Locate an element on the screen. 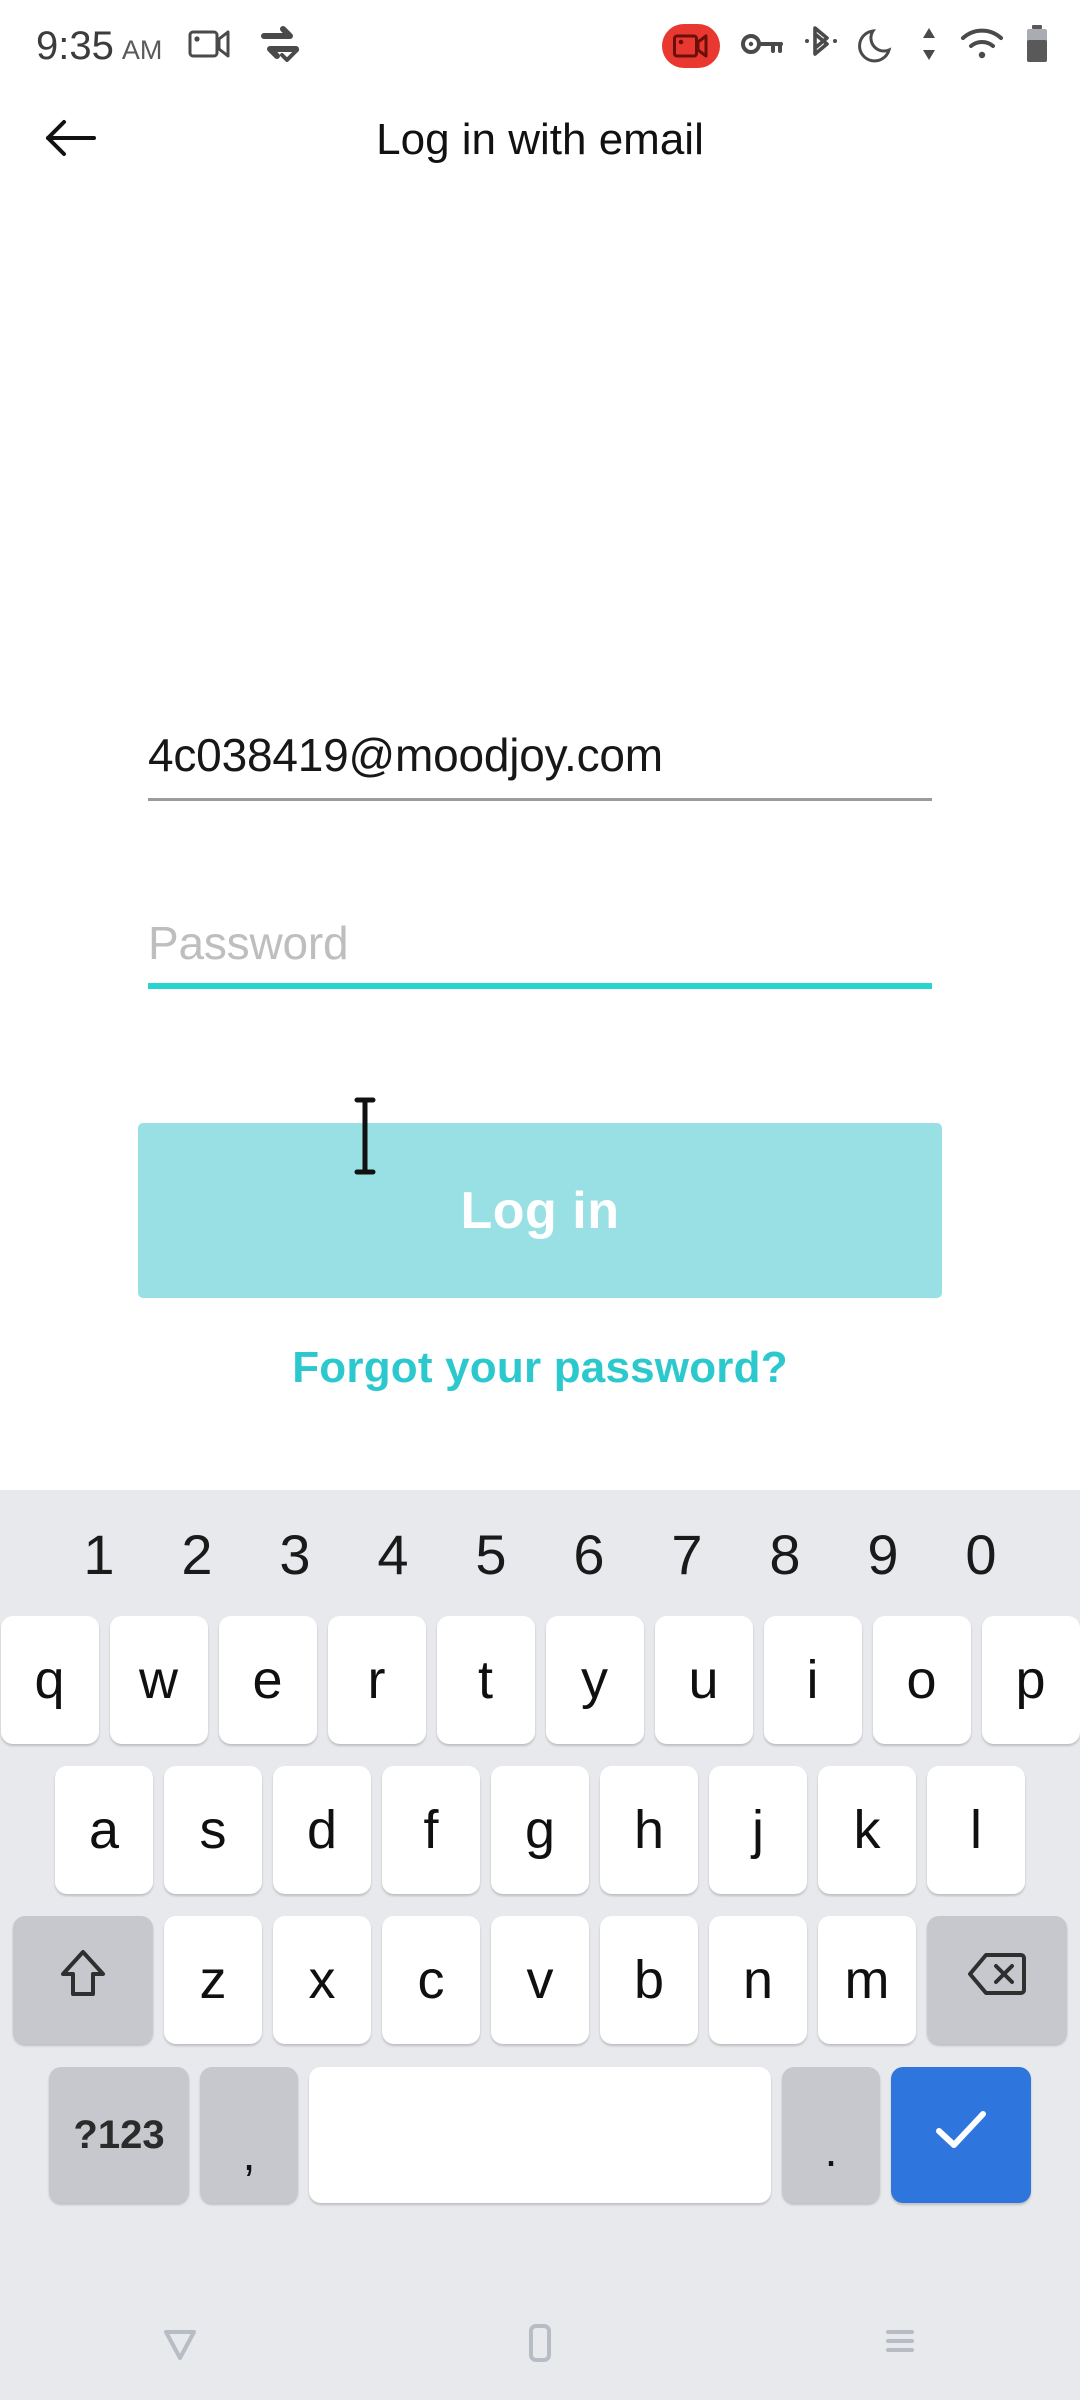 This screenshot has height=2400, width=1080. key-a: a is located at coordinates (104, 1830).